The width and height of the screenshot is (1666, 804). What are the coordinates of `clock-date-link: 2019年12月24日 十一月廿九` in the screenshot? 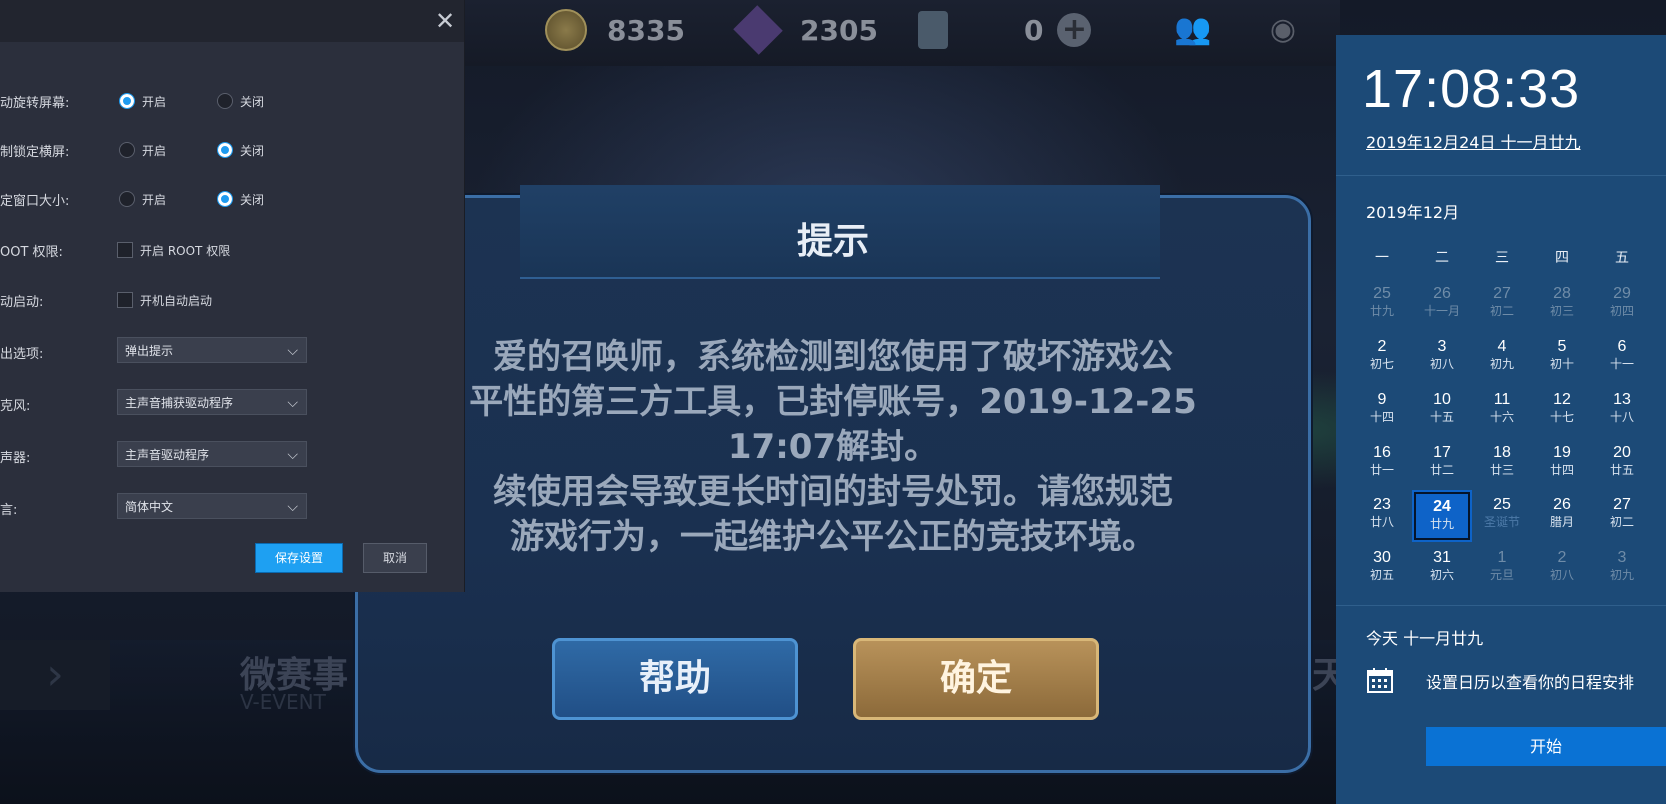 It's located at (1473, 141).